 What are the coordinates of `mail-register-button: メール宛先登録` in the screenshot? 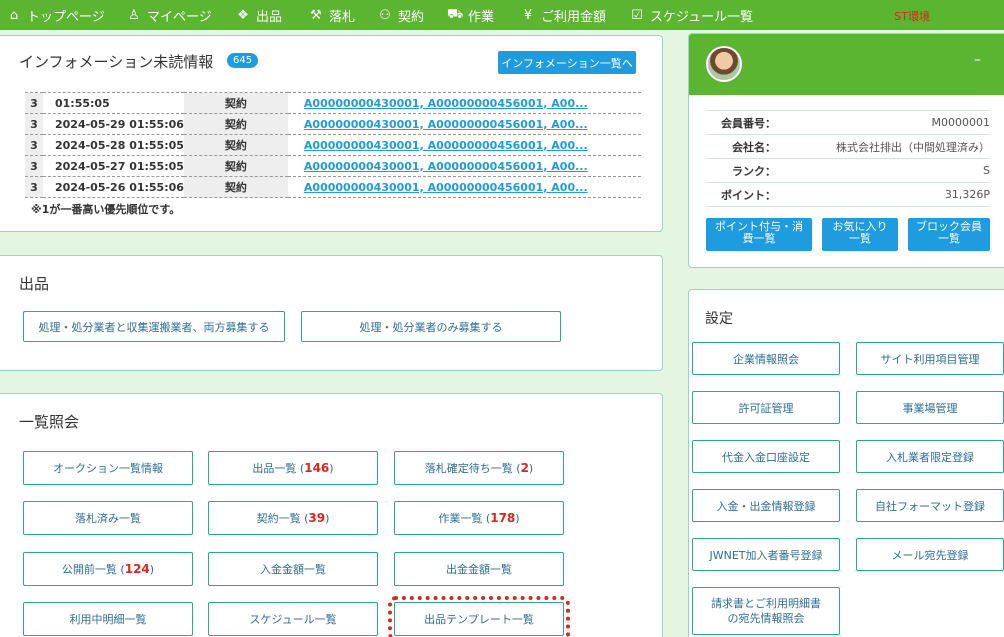 It's located at (930, 554).